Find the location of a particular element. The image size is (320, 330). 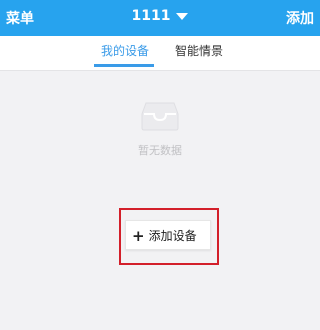

home-selector: 1111 is located at coordinates (160, 16).